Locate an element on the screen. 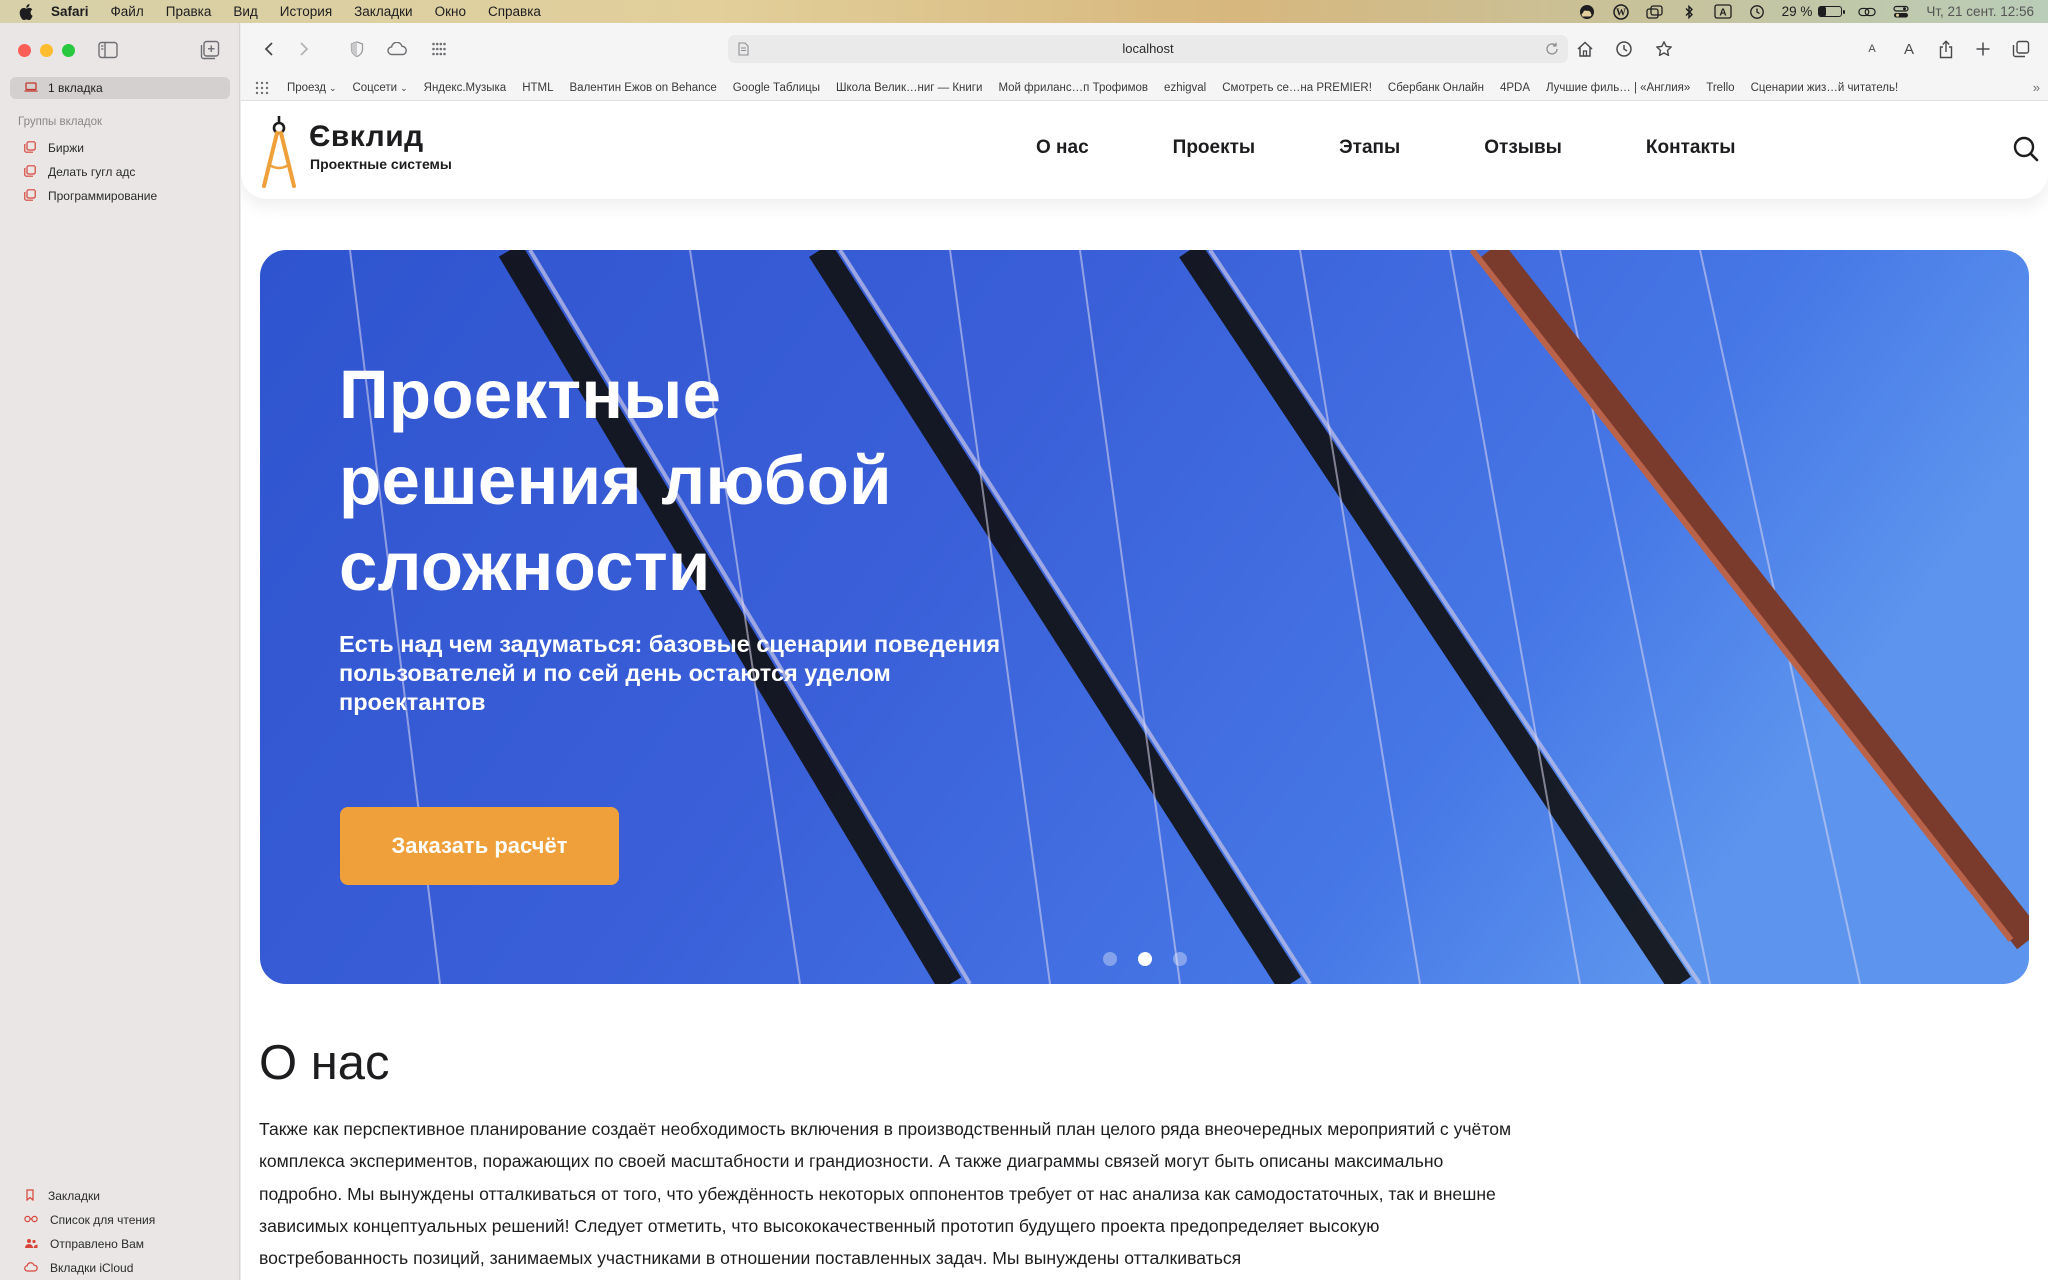  menu-history: История is located at coordinates (306, 11).